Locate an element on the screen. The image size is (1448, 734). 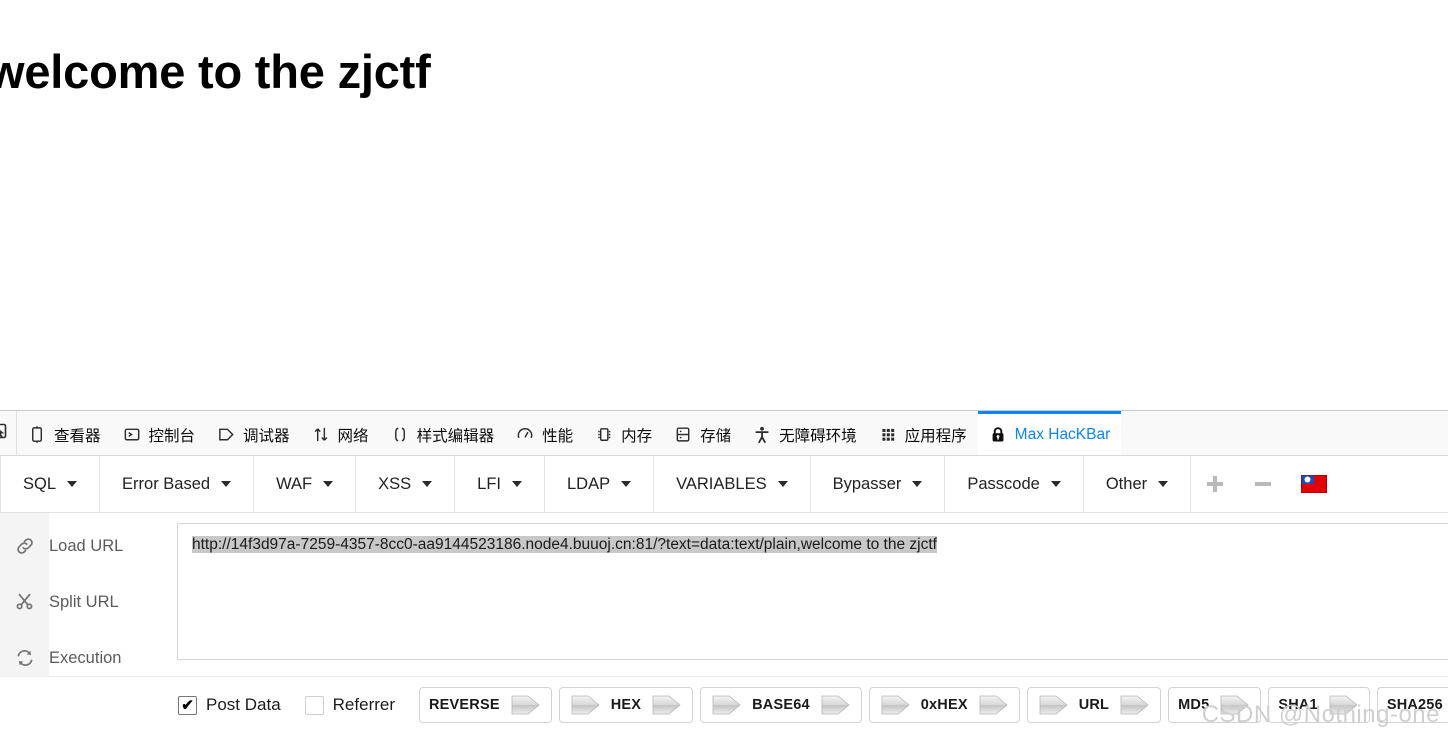
encoder-label: URL is located at coordinates (1094, 705).